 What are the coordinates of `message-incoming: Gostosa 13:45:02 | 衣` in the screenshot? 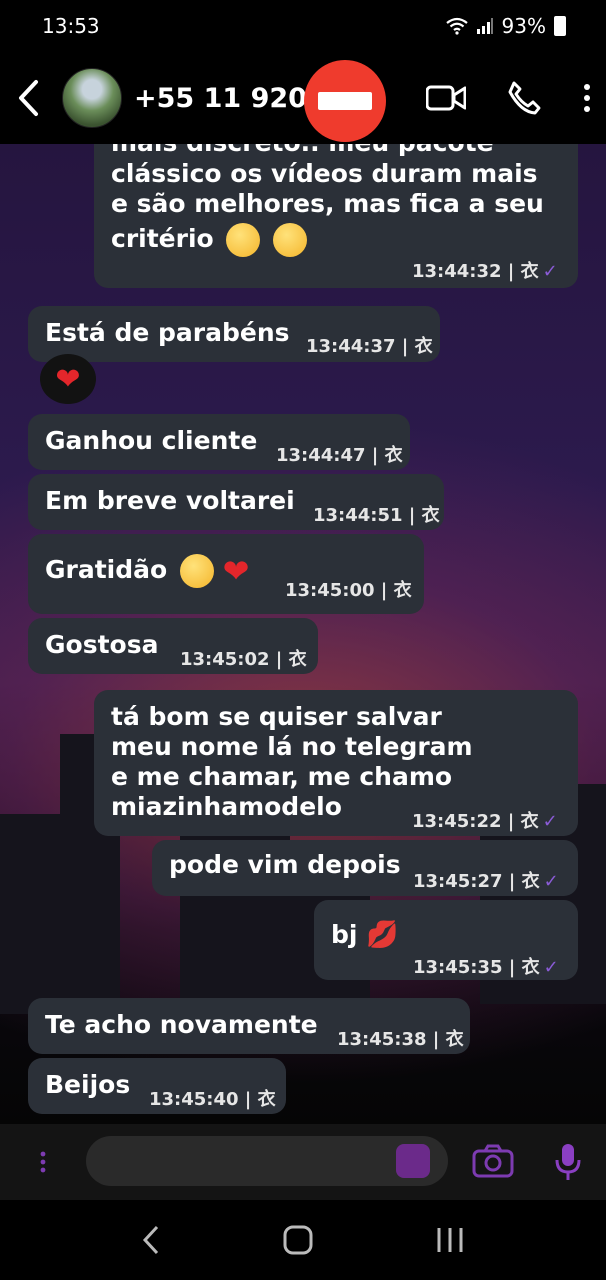 It's located at (173, 646).